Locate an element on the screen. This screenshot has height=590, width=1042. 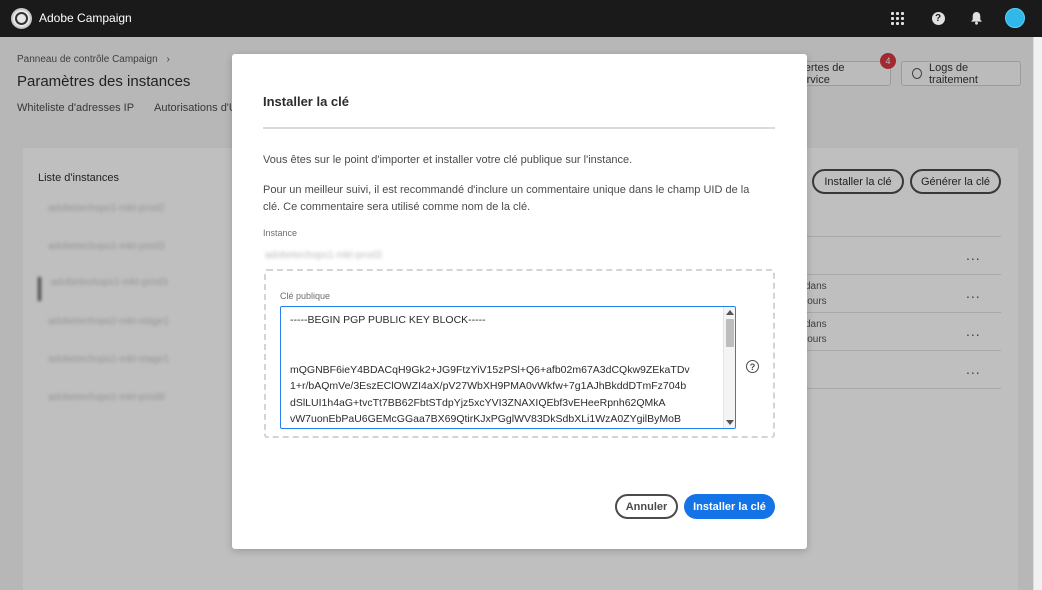
app-title: Adobe Campaign is located at coordinates (85, 18).